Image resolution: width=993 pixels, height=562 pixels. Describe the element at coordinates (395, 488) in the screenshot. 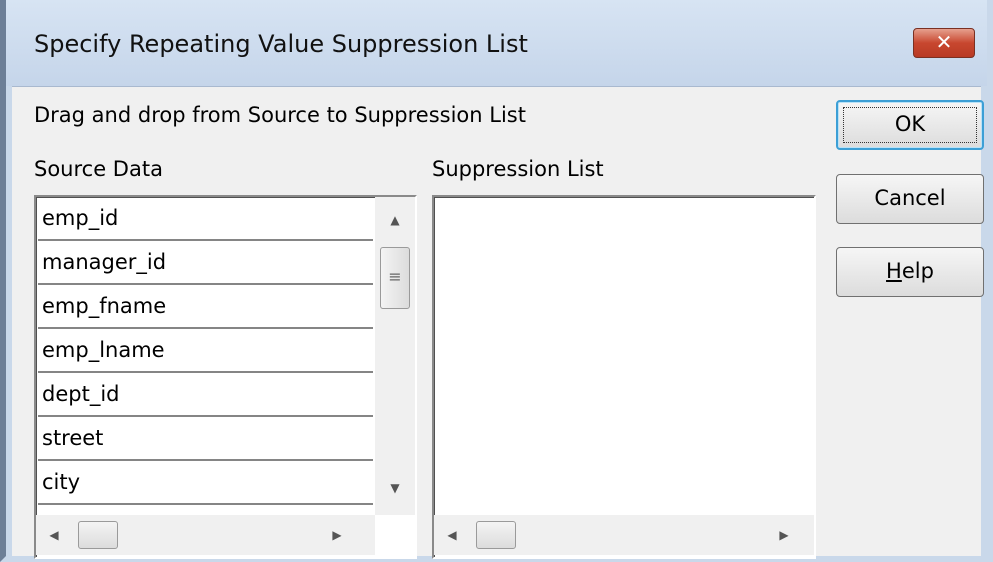

I see `scroll-down-icon: ▼` at that location.